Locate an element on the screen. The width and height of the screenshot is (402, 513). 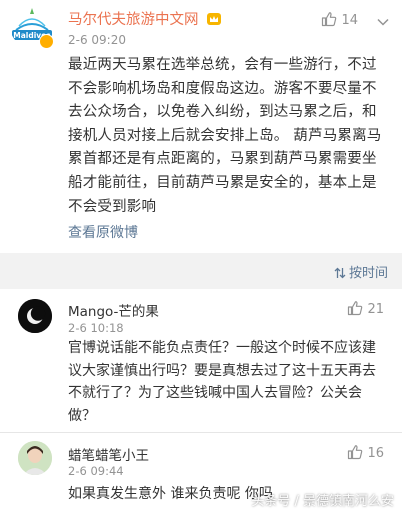
comment-like-count: 21 is located at coordinates (375, 309).